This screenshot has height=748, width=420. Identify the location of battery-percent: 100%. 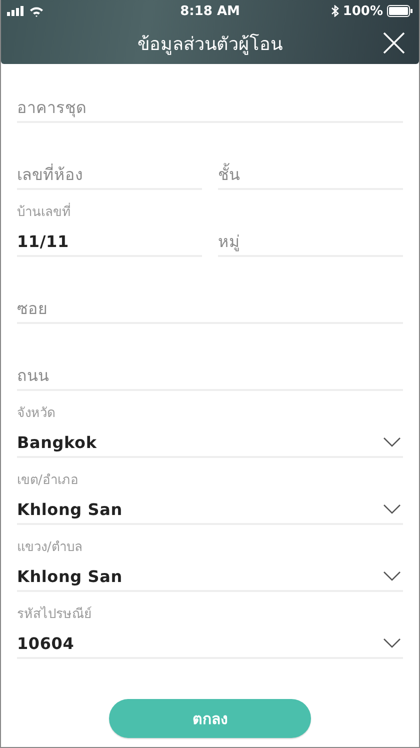
(363, 11).